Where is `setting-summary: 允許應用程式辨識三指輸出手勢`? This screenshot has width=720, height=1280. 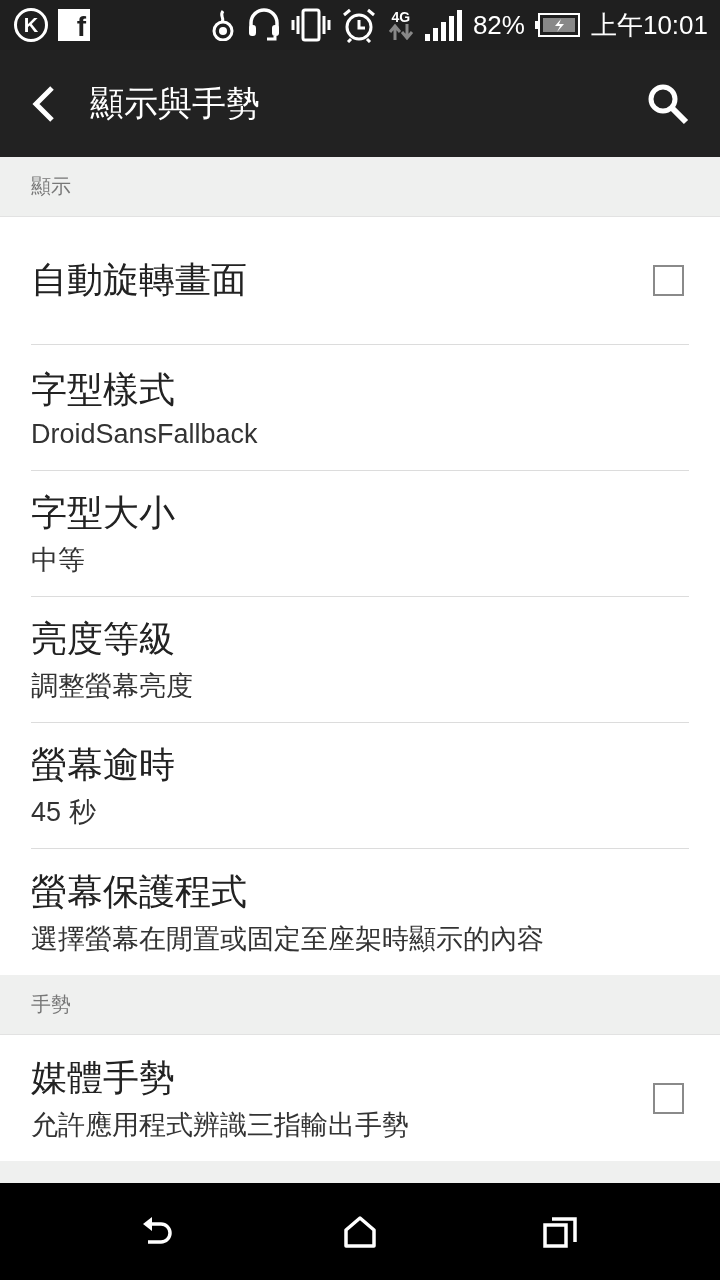
setting-summary: 允許應用程式辨識三指輸出手勢 is located at coordinates (220, 1125).